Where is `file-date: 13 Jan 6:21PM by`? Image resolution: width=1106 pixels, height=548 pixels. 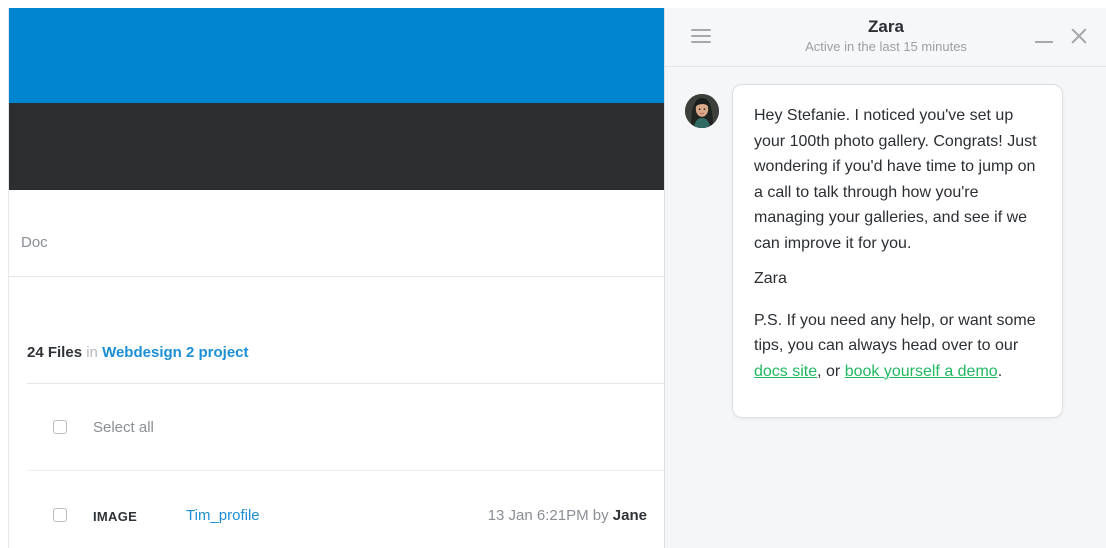
file-date: 13 Jan 6:21PM by is located at coordinates (548, 515).